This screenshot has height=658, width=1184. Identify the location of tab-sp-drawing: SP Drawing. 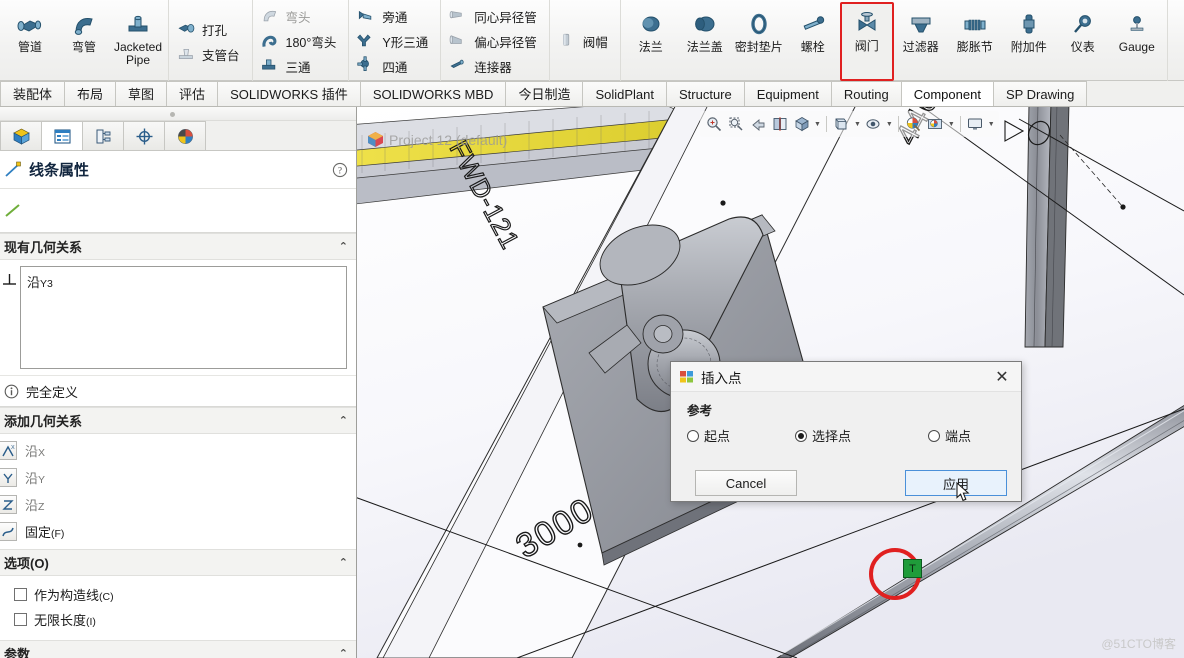
(1040, 93).